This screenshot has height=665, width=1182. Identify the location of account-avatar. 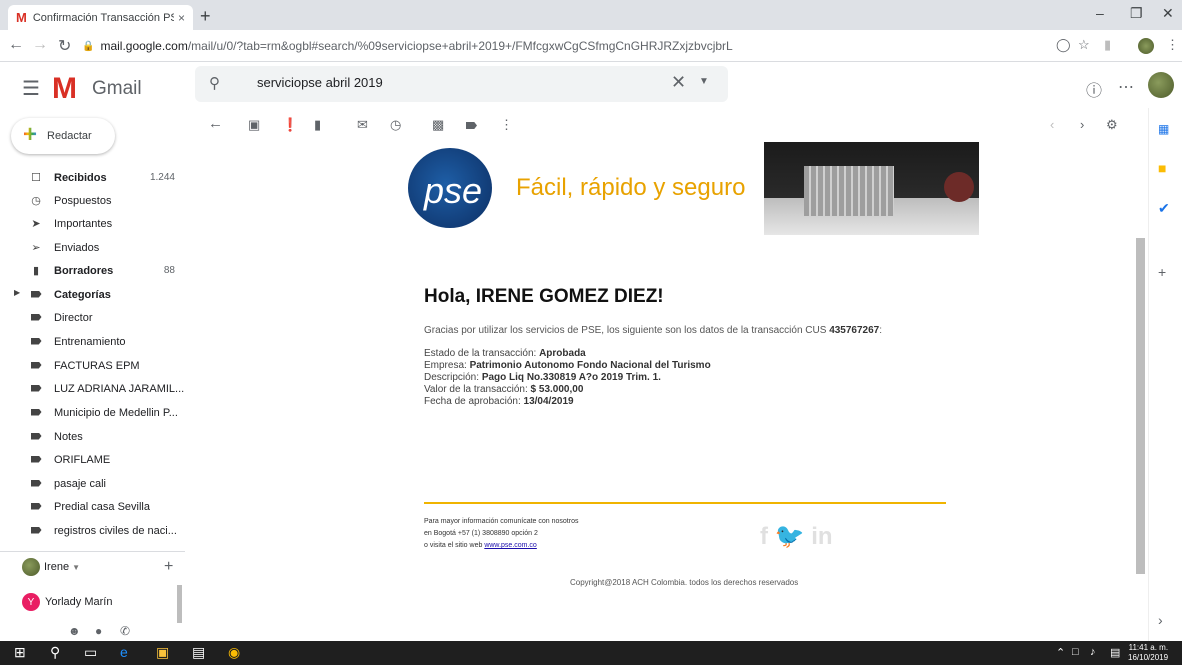
(1161, 85).